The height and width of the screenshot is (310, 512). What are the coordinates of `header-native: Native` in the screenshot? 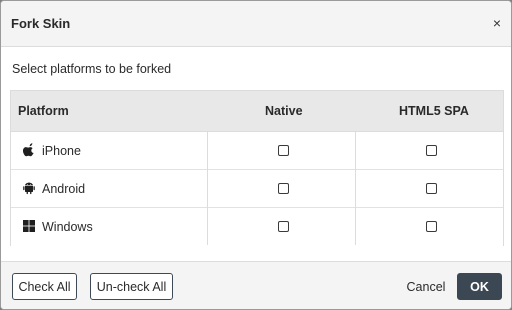 It's located at (284, 111).